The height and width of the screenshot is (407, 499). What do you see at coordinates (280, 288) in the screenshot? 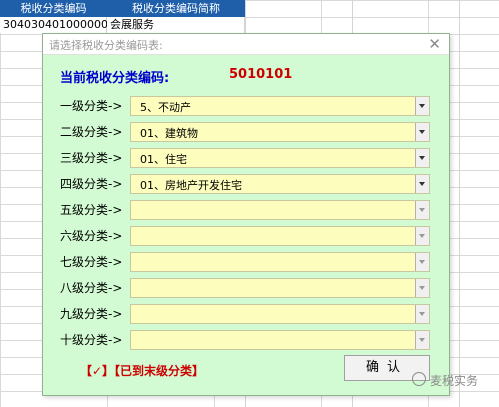
I see `level-8-select` at bounding box center [280, 288].